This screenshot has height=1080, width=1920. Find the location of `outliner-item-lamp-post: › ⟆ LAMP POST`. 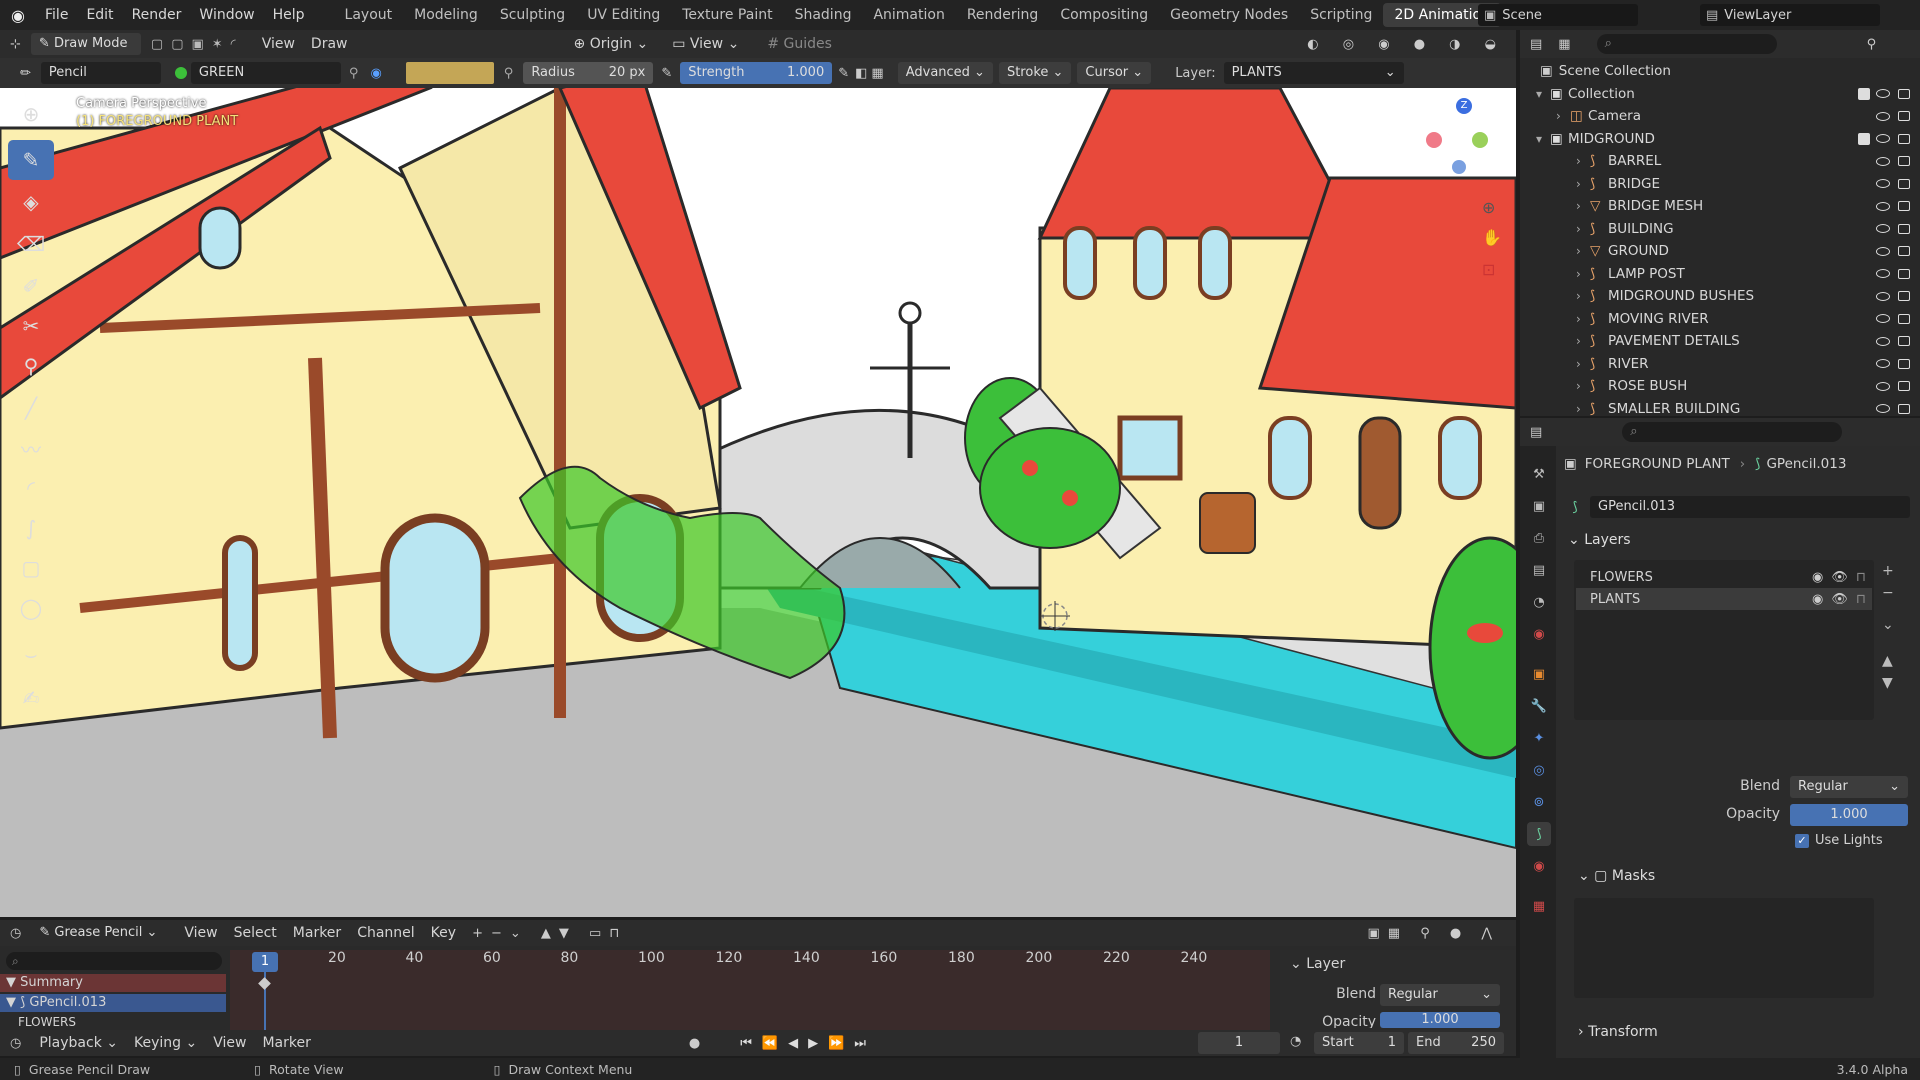

outliner-item-lamp-post: › ⟆ LAMP POST is located at coordinates (1720, 274).